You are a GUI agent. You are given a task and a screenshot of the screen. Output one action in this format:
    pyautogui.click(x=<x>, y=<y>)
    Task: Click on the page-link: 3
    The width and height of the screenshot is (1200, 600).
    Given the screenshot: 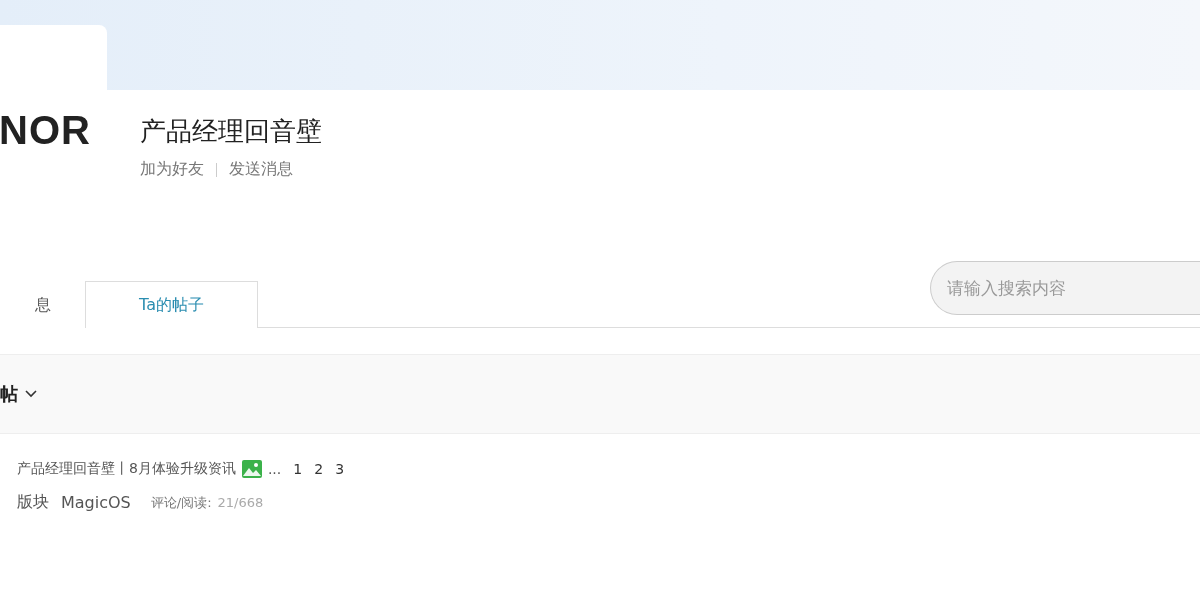 What is the action you would take?
    pyautogui.click(x=340, y=469)
    